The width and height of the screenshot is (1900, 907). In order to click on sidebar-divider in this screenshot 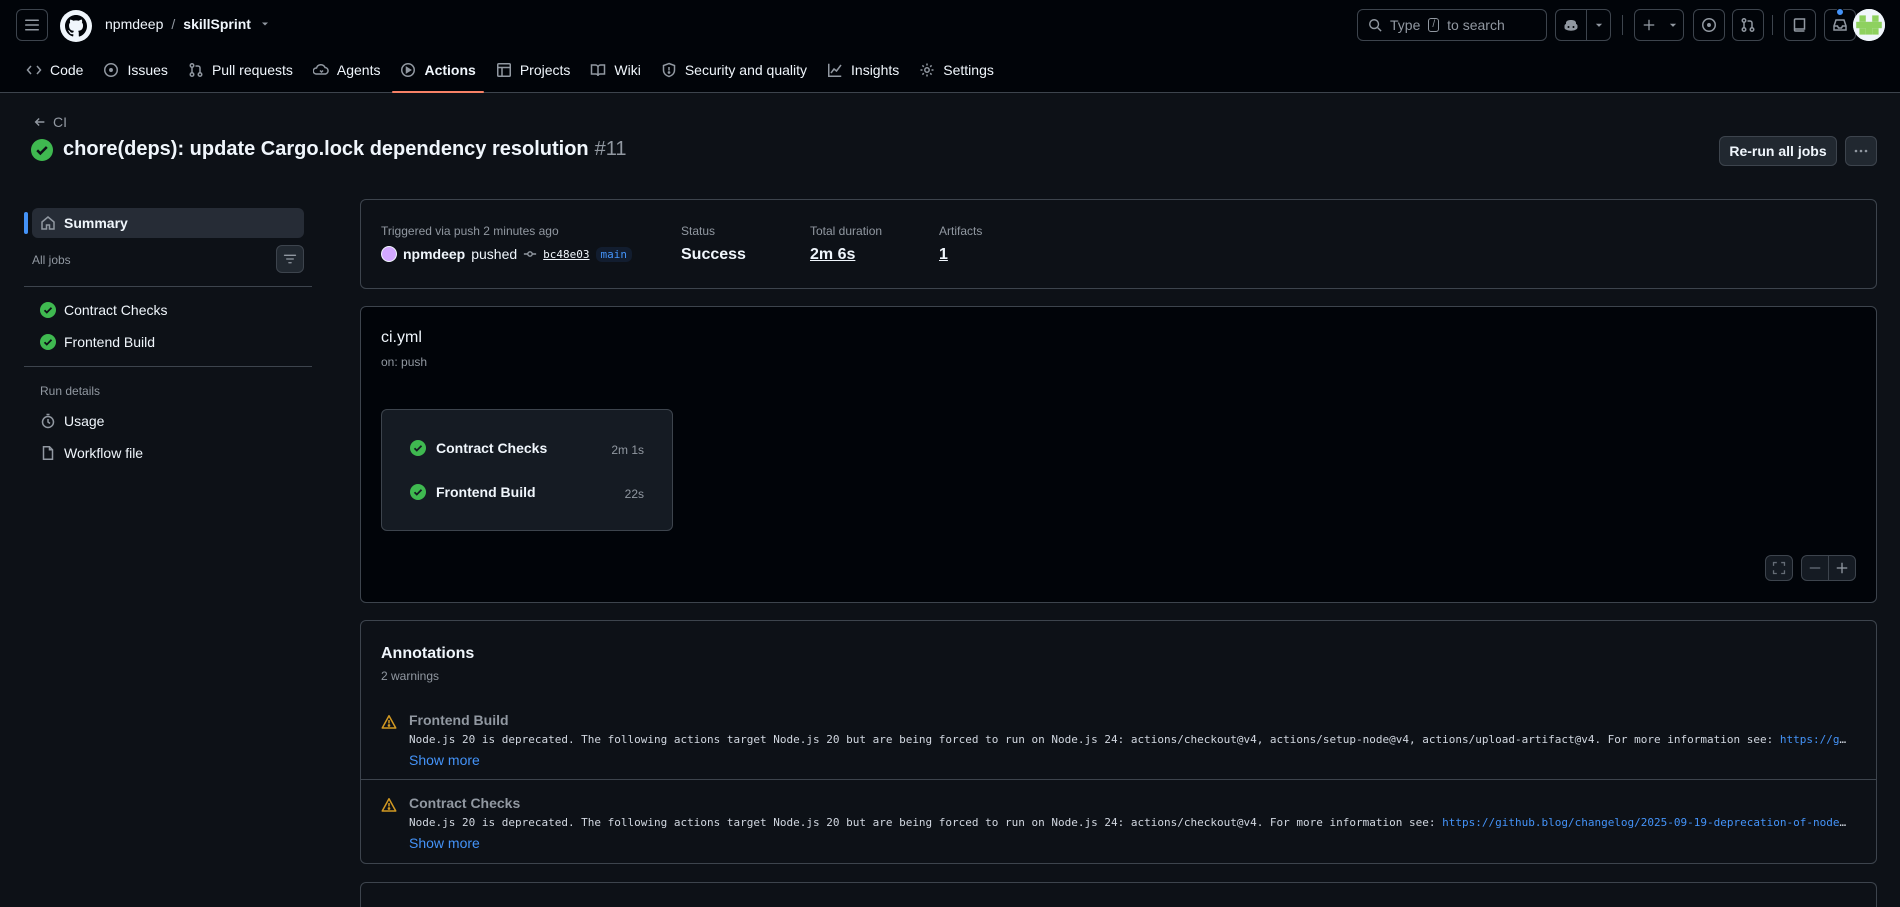, I will do `click(168, 286)`.